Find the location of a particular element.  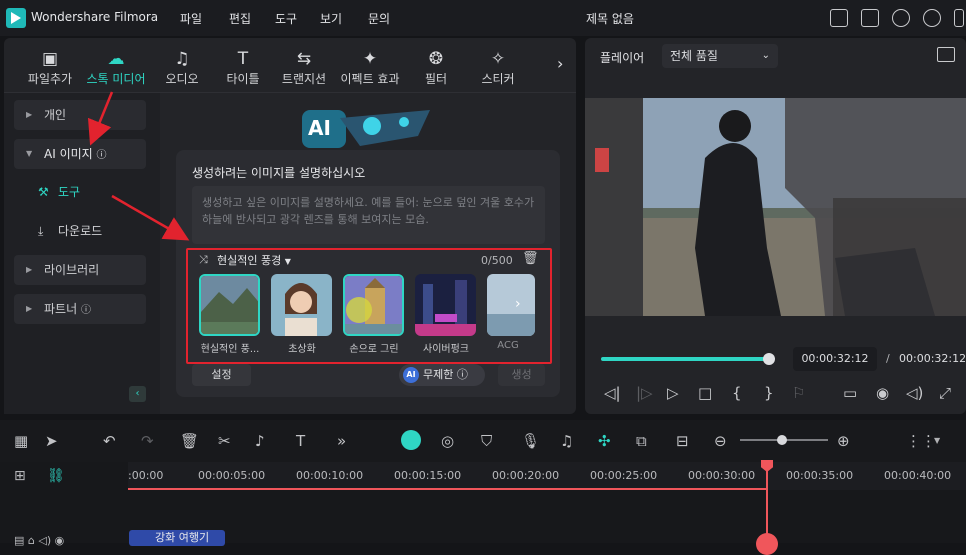

render-icon: ◎ is located at coordinates (447, 441).